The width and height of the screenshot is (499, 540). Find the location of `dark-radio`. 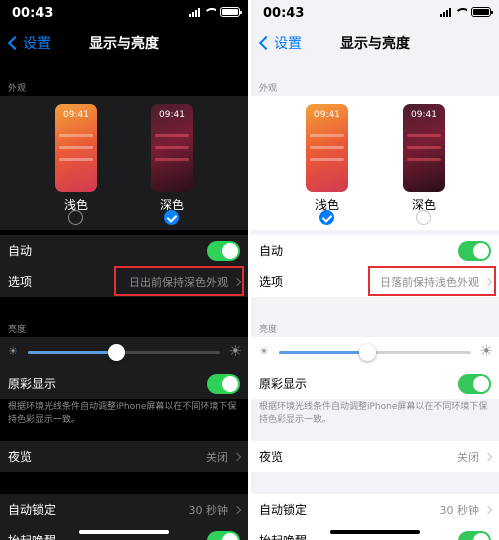

dark-radio is located at coordinates (423, 217).